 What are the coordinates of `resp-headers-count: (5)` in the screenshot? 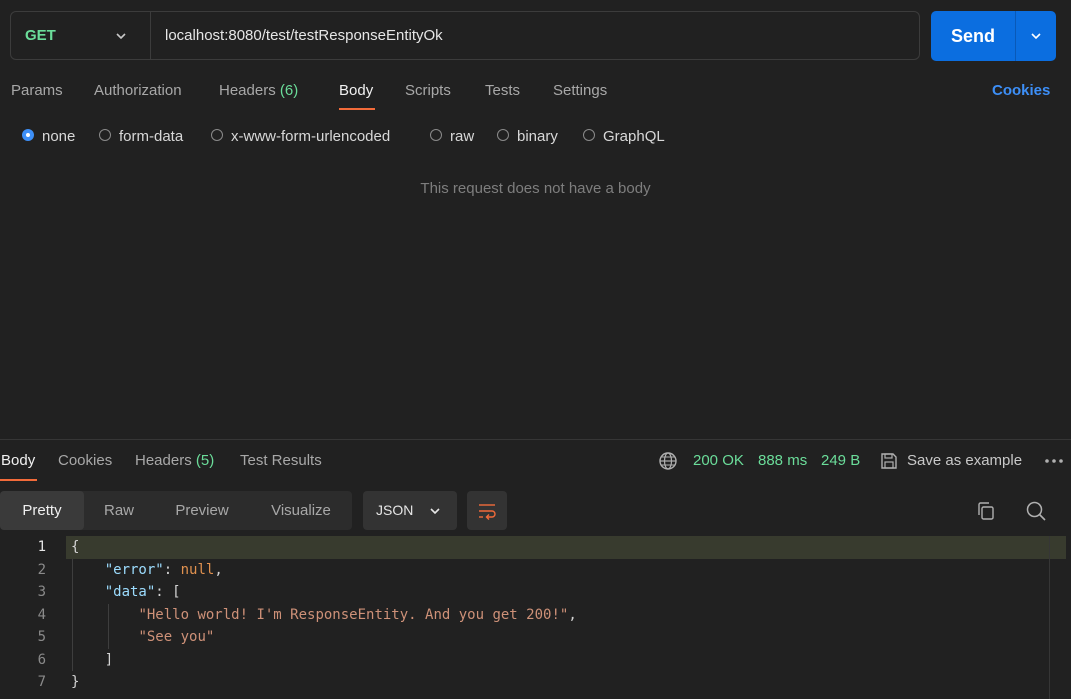 It's located at (205, 460).